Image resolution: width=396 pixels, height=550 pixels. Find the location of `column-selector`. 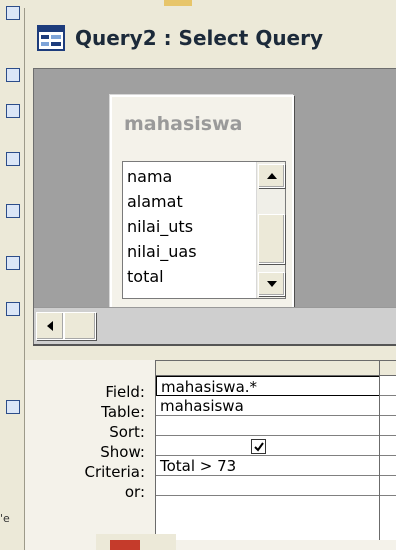

column-selector is located at coordinates (268, 368).